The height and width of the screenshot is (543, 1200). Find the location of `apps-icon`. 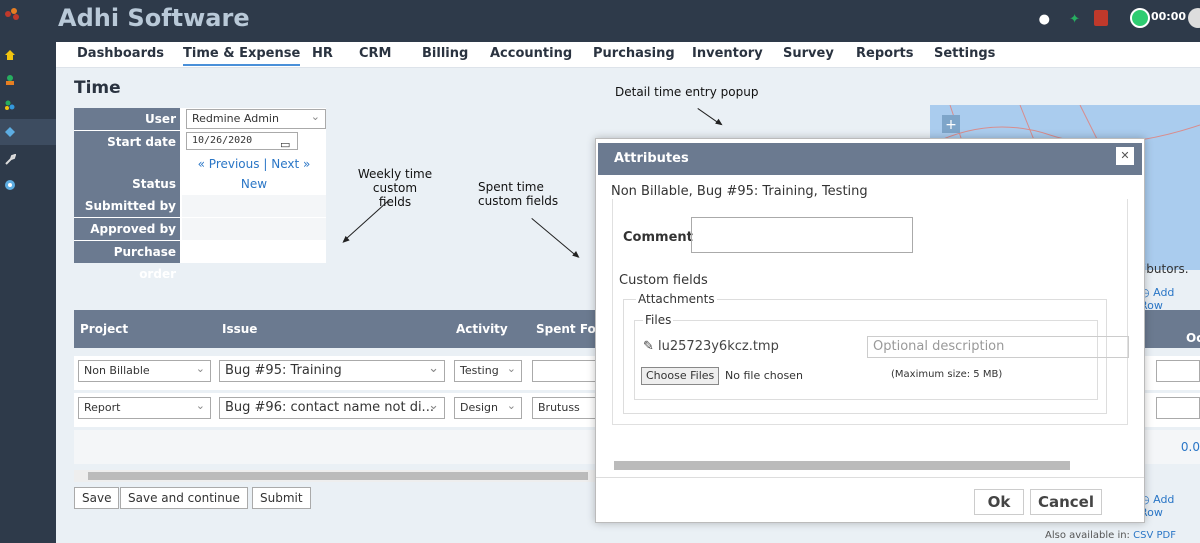

apps-icon is located at coordinates (10, 105).